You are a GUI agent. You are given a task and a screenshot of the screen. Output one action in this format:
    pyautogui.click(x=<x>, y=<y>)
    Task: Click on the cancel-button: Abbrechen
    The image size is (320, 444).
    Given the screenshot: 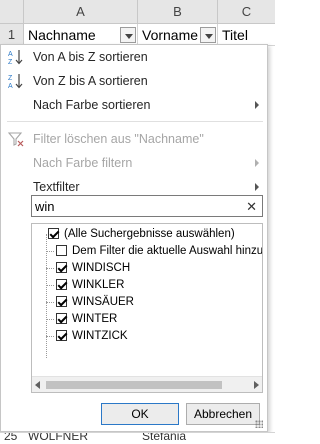 What is the action you would take?
    pyautogui.click(x=223, y=414)
    